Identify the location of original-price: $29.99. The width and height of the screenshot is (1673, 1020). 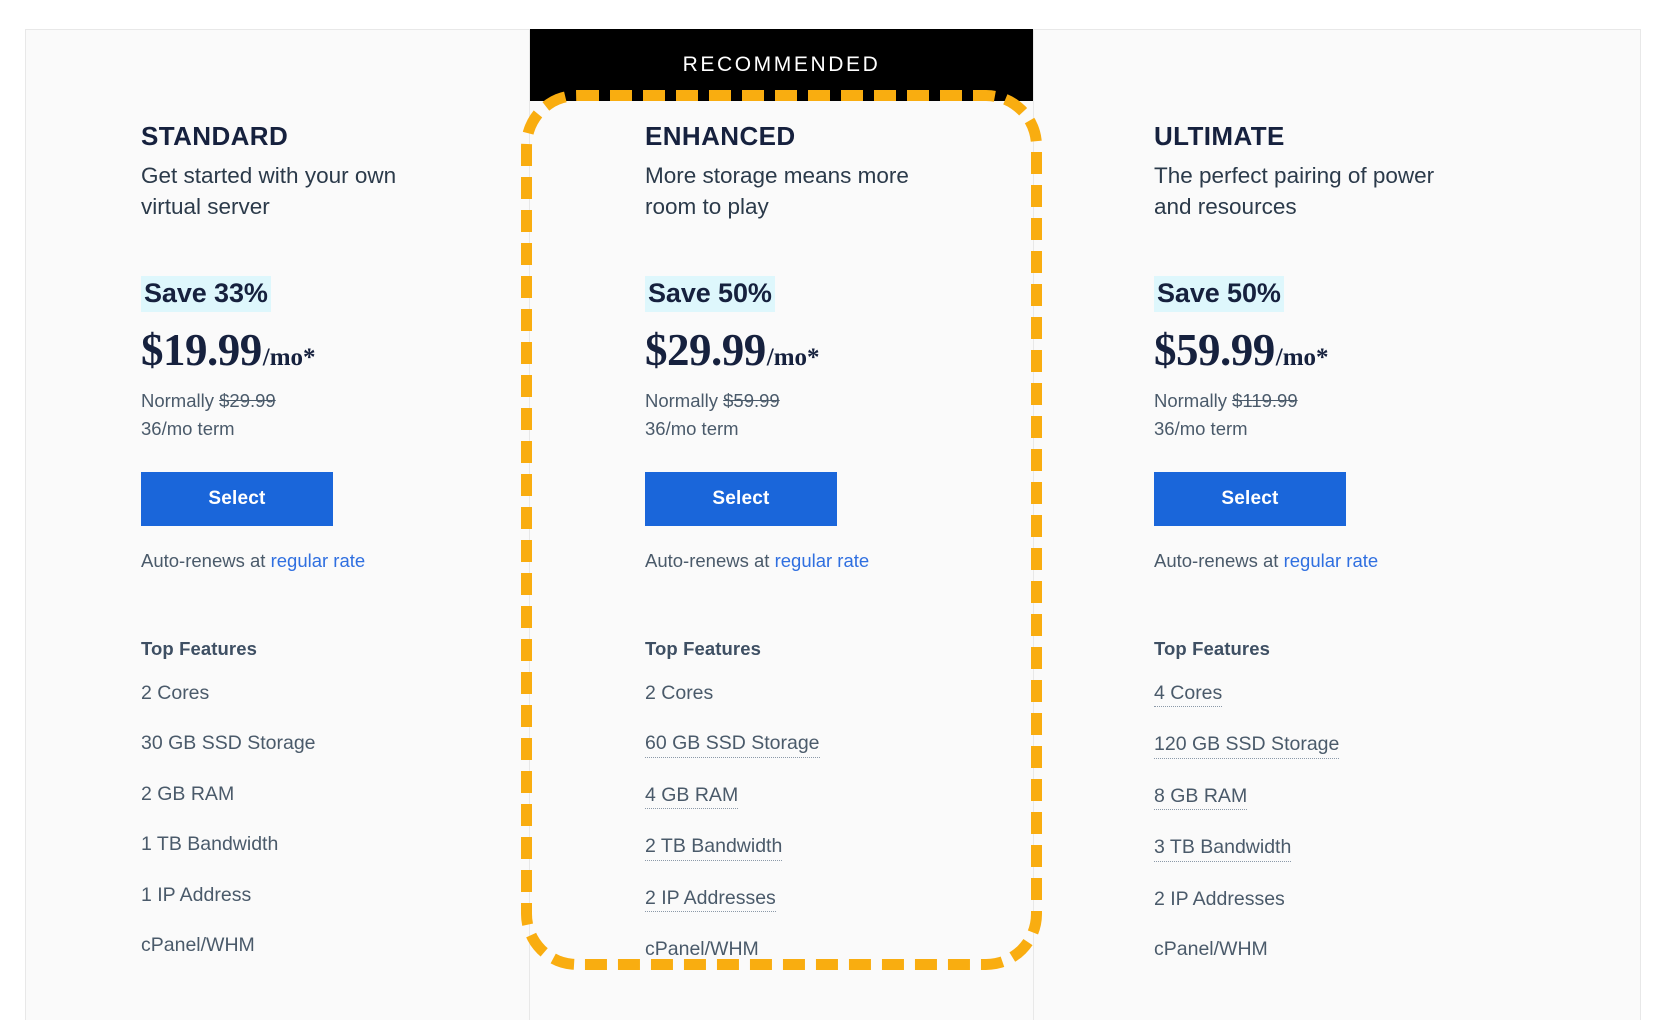
(247, 400).